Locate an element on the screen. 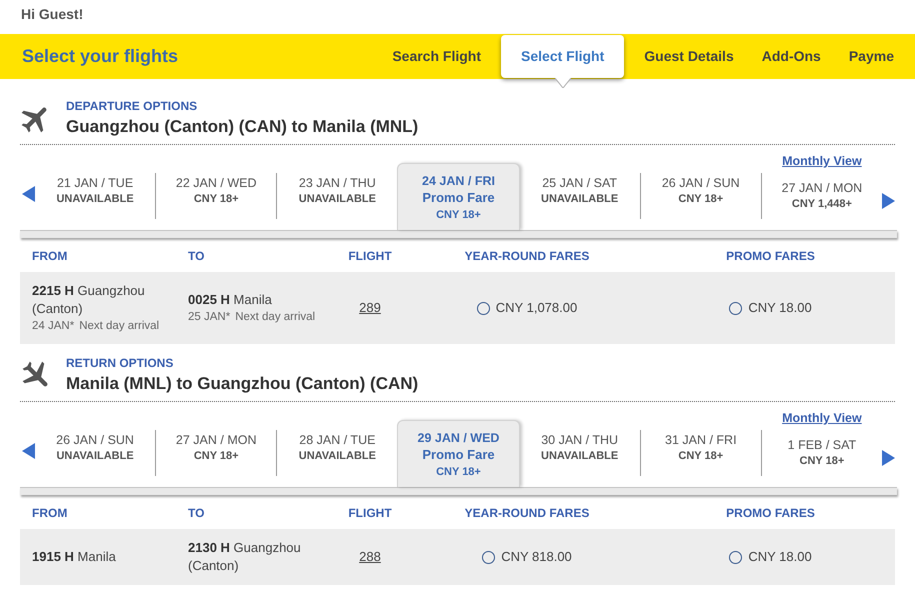 This screenshot has height=602, width=915. date-tab: 24 JAN / FRI Promo Fare CNY 18+ is located at coordinates (458, 196).